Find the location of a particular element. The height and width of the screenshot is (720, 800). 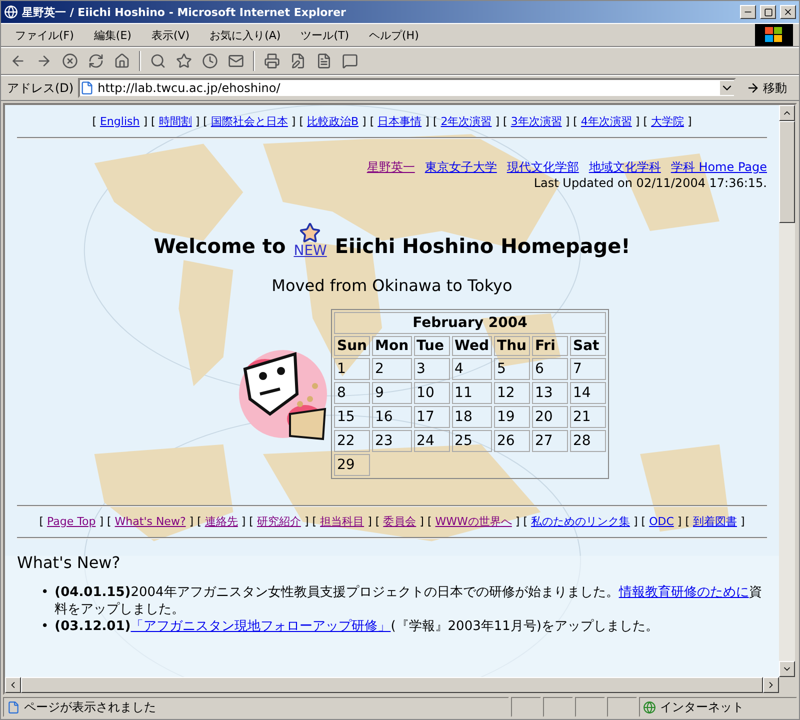

day-cell: 7 is located at coordinates (588, 369).